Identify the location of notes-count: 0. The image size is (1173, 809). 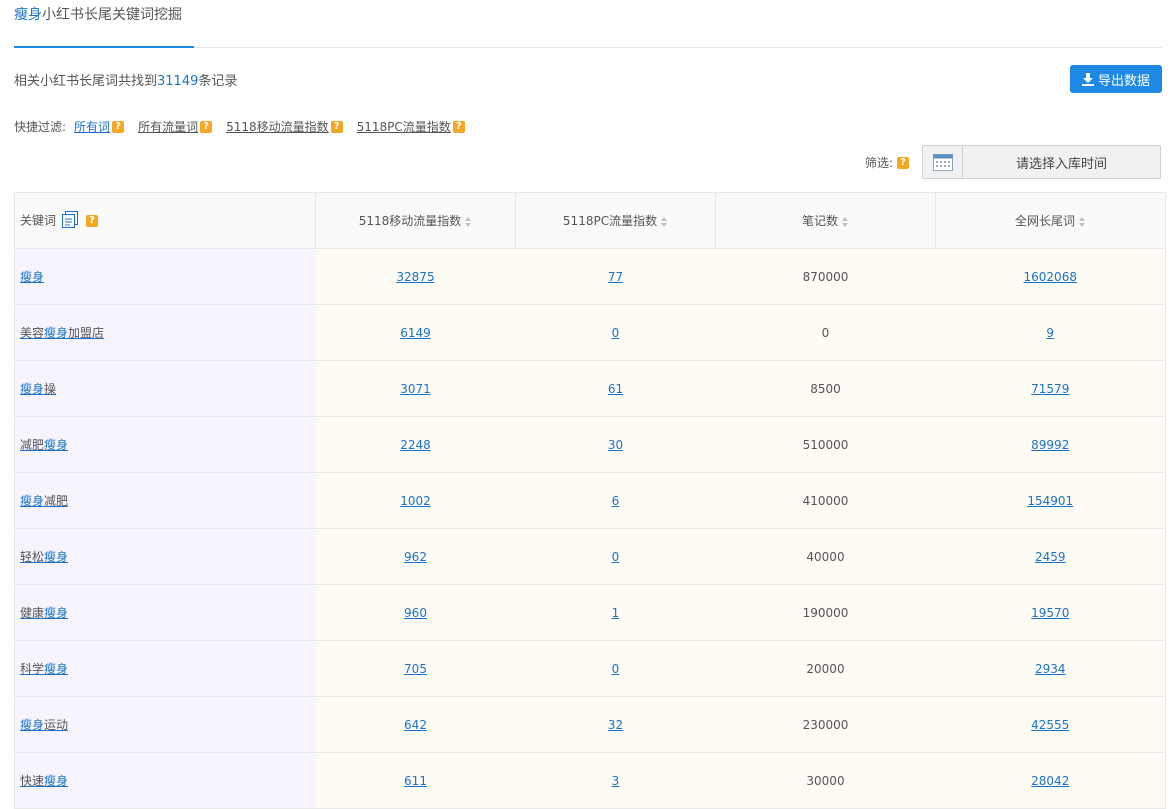
(825, 332).